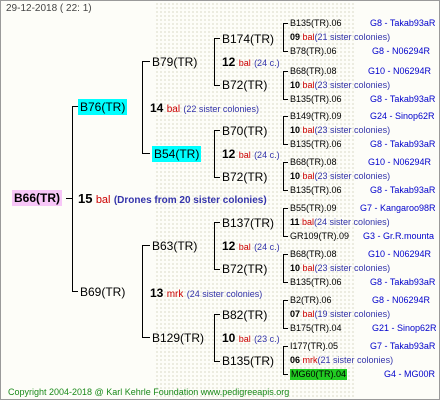 Image resolution: width=440 pixels, height=400 pixels. What do you see at coordinates (190, 200) in the screenshot?
I see `drone-note: (Drones from 20 sister colonies)` at bounding box center [190, 200].